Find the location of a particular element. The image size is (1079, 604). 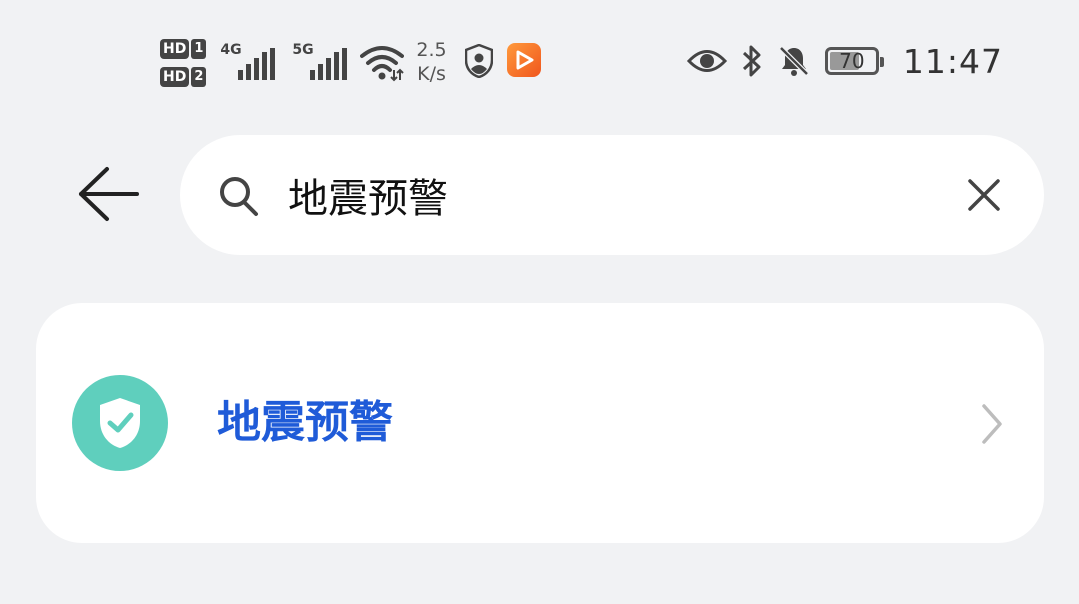

bell-muted-icon is located at coordinates (794, 61).